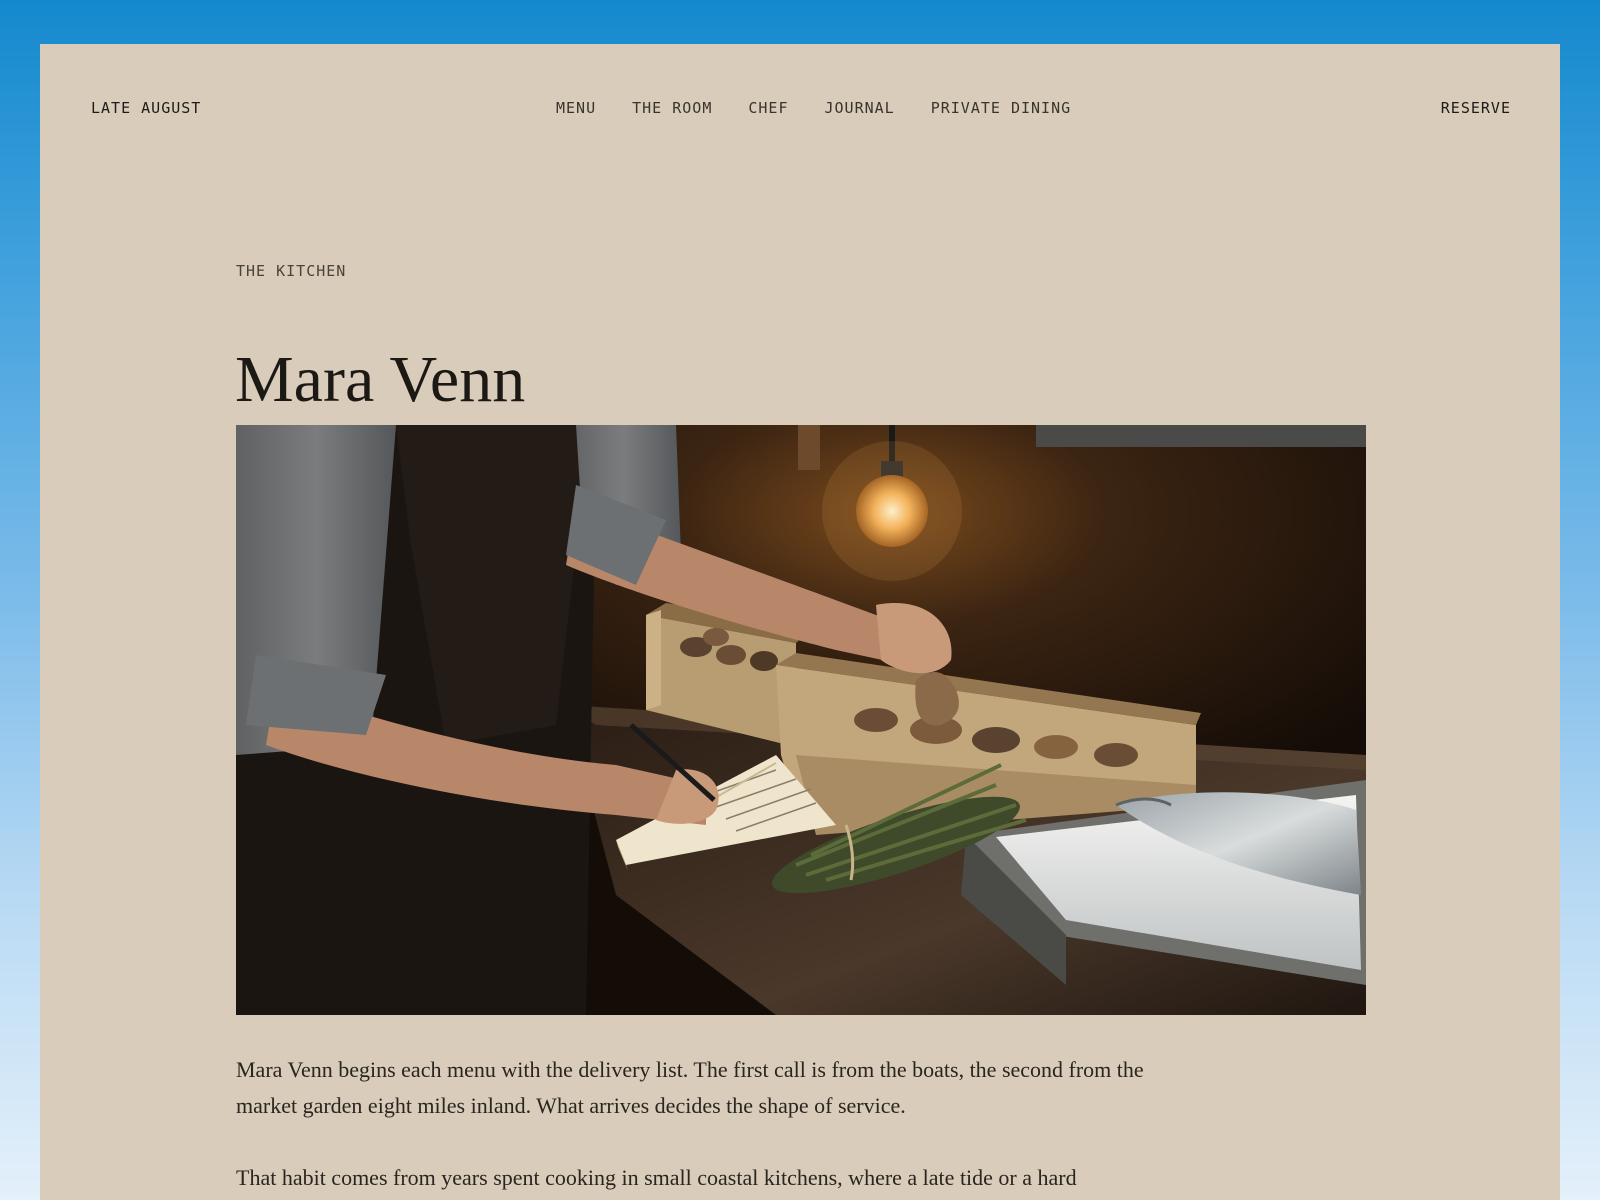 The height and width of the screenshot is (1200, 1600). What do you see at coordinates (146, 108) in the screenshot?
I see `brand-logo: LATE AUGUST` at bounding box center [146, 108].